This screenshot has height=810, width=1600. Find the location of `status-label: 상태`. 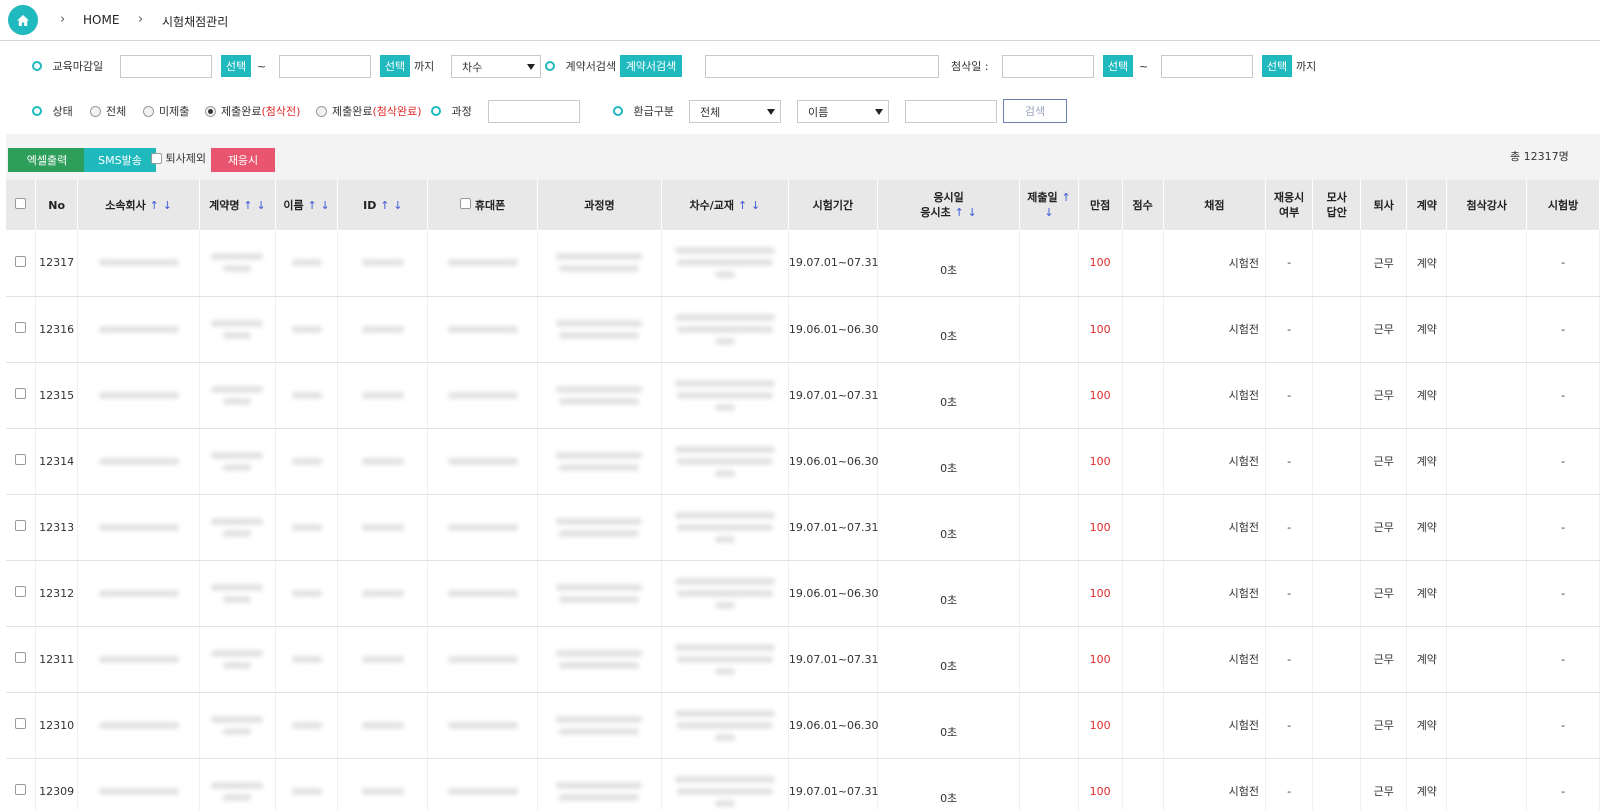

status-label: 상태 is located at coordinates (52, 111).